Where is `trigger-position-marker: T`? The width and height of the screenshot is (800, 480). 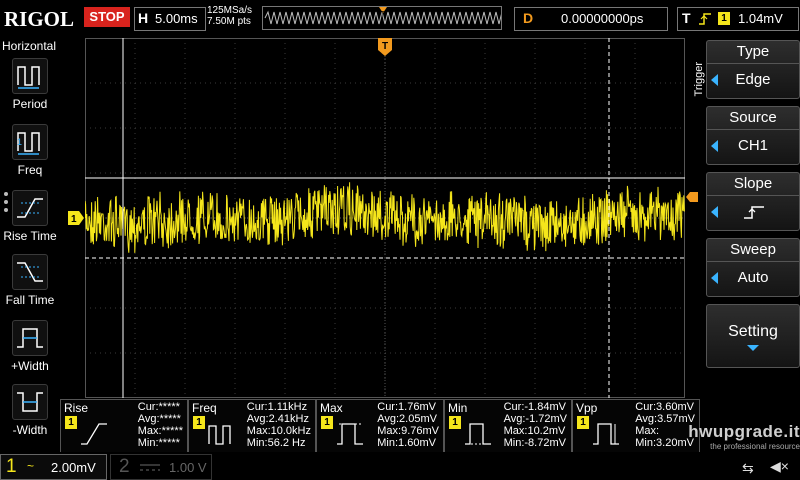 trigger-position-marker: T is located at coordinates (385, 47).